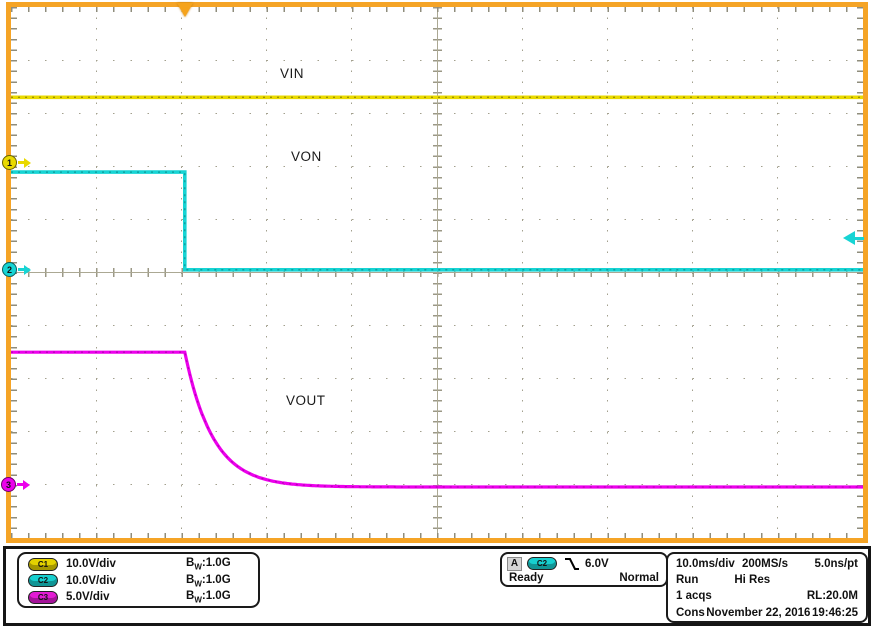 Image resolution: width=875 pixels, height=629 pixels. What do you see at coordinates (752, 580) in the screenshot?
I see `acquisition-mode: Hi Res` at bounding box center [752, 580].